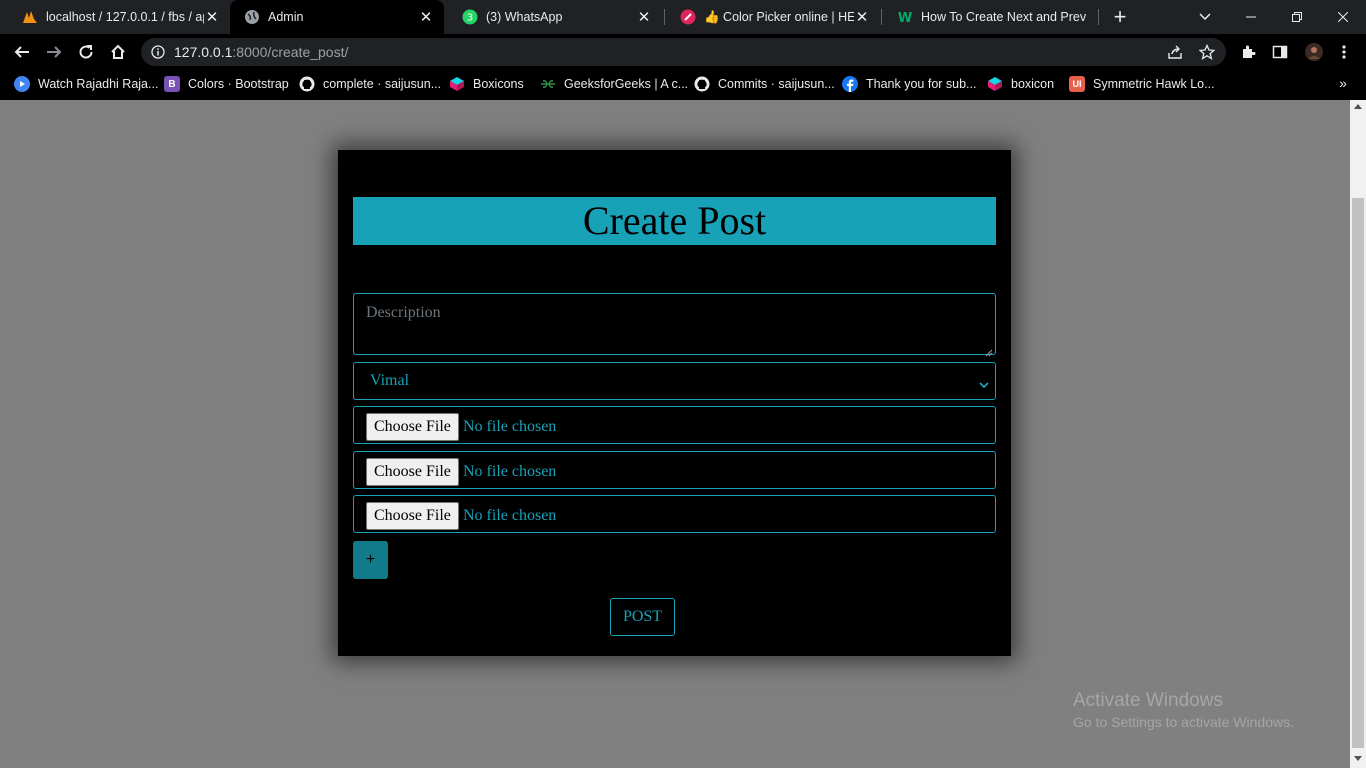  Describe the element at coordinates (54, 52) in the screenshot. I see `forward-button` at that location.